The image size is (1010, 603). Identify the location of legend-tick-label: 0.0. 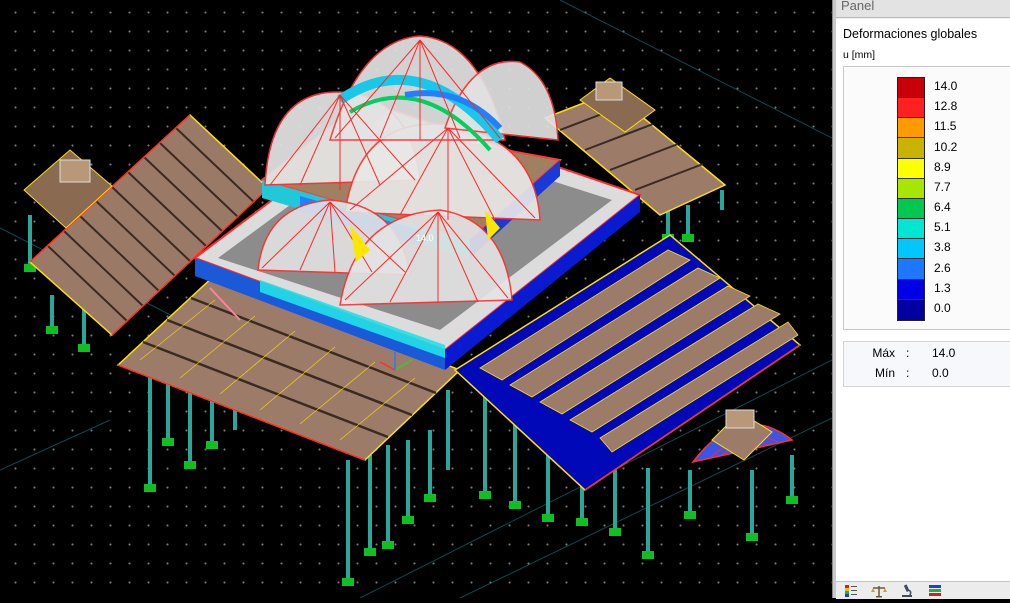
(942, 307).